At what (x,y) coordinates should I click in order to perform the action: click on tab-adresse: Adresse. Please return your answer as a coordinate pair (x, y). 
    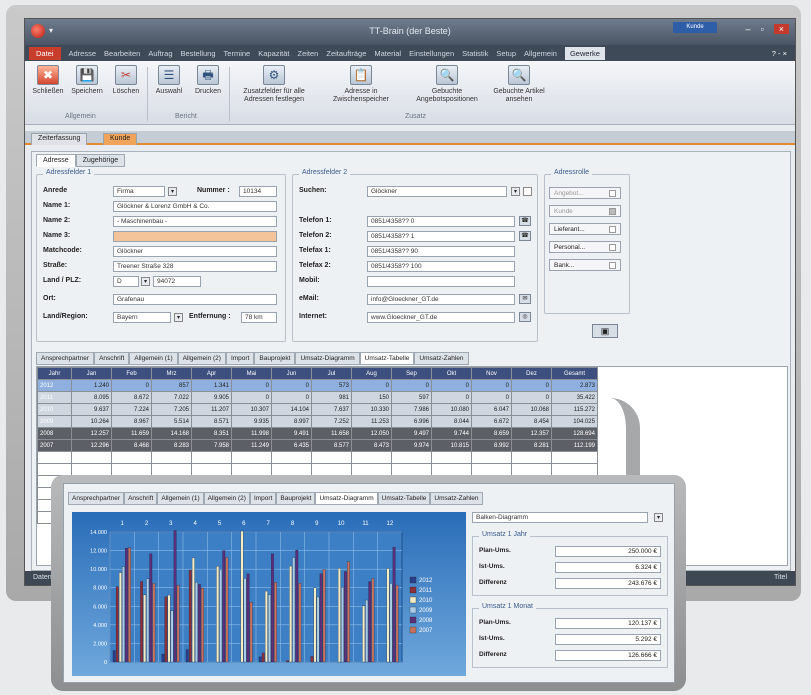
    Looking at the image, I should click on (56, 160).